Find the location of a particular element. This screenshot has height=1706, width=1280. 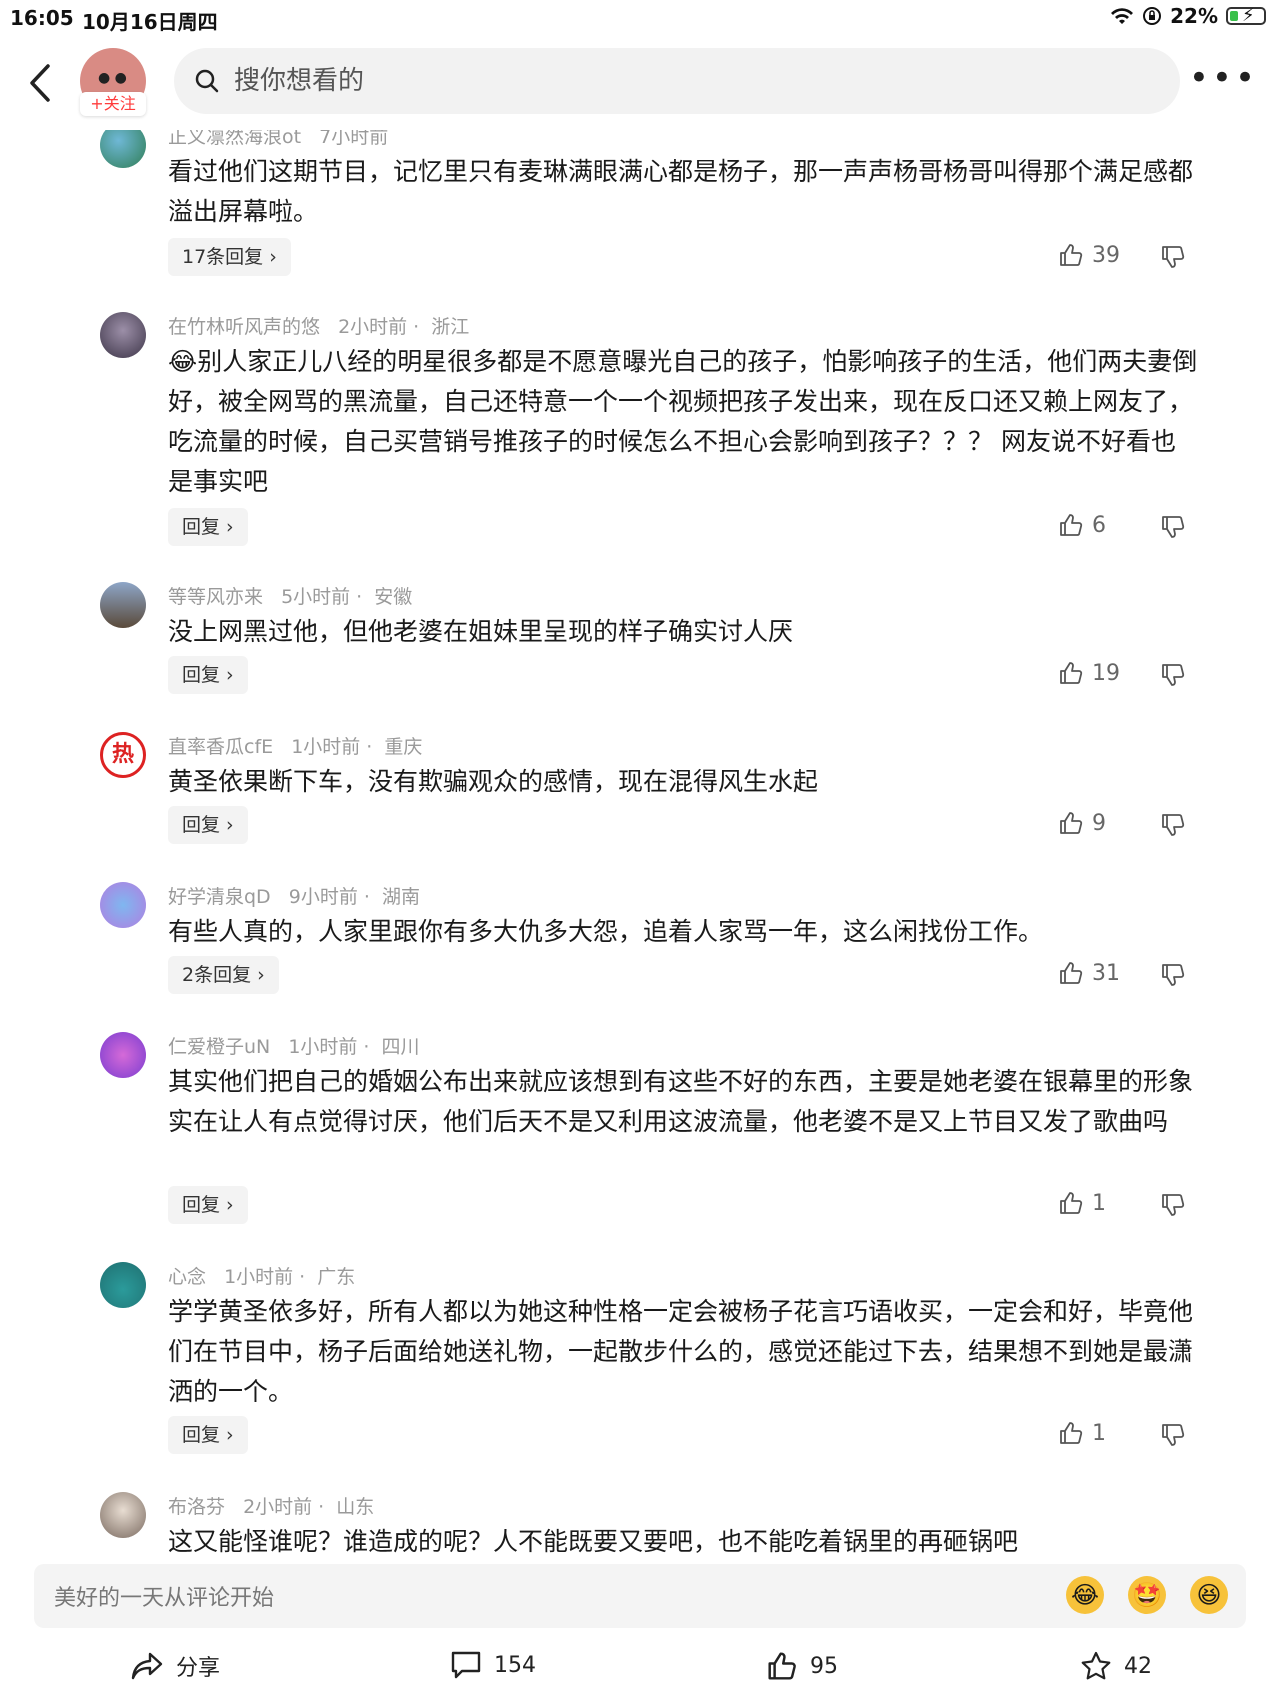

comment-text: 黄圣依果断下车，没有欺骗观众的感情，现在混得风生水起 is located at coordinates (493, 781).